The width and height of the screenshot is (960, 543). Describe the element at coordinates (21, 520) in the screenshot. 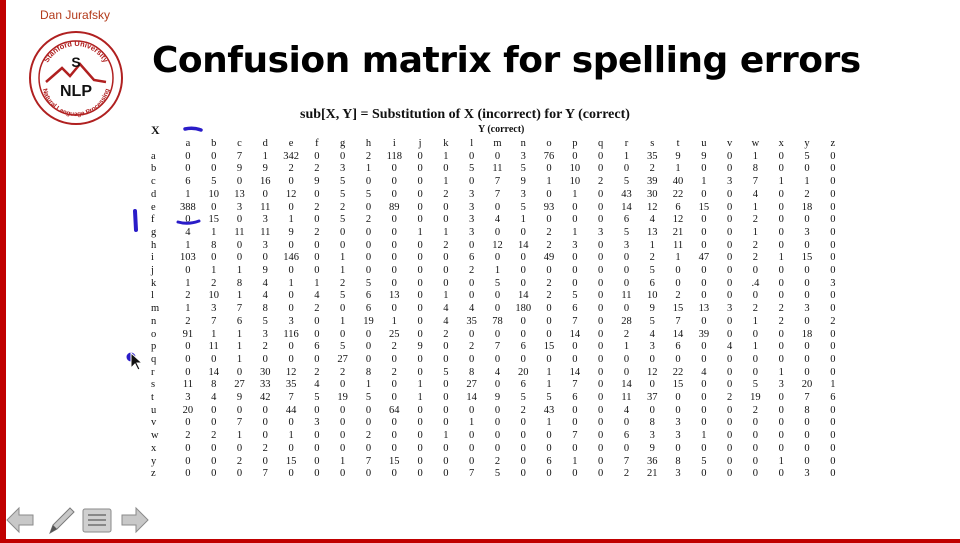

I see `previous-slide-arrow-icon` at that location.